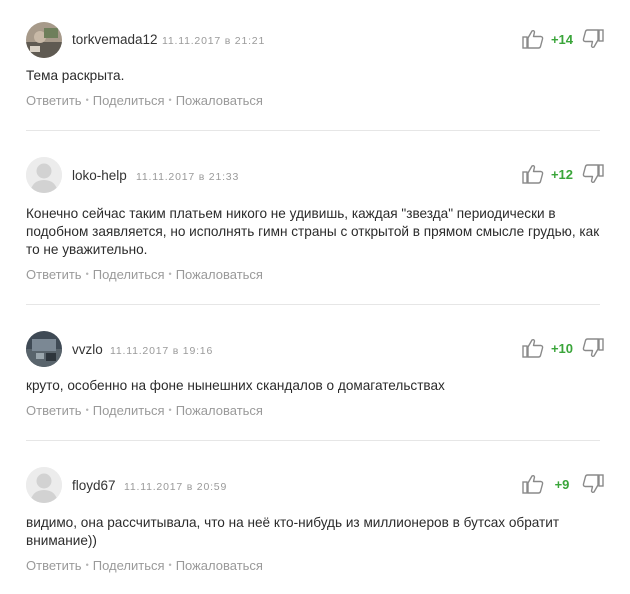  I want to click on comment-score: +10, so click(562, 348).